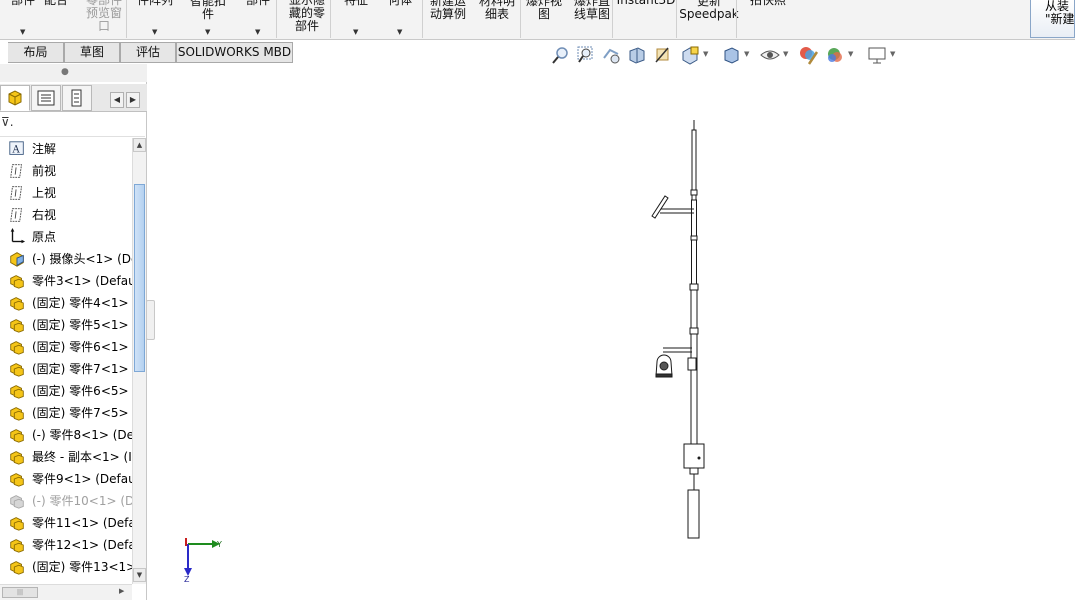  Describe the element at coordinates (877, 55) in the screenshot. I see `view-settings-icon` at that location.